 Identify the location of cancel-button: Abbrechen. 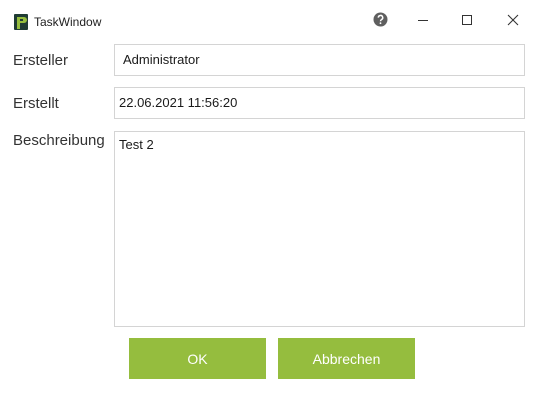
(346, 358).